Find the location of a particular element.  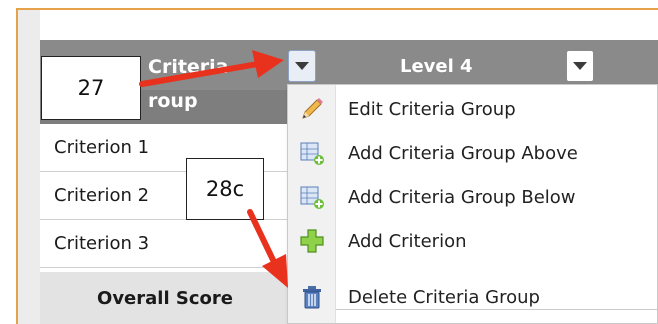

menu-item-add-group-below: Add Criteria Group Below is located at coordinates (473, 197).